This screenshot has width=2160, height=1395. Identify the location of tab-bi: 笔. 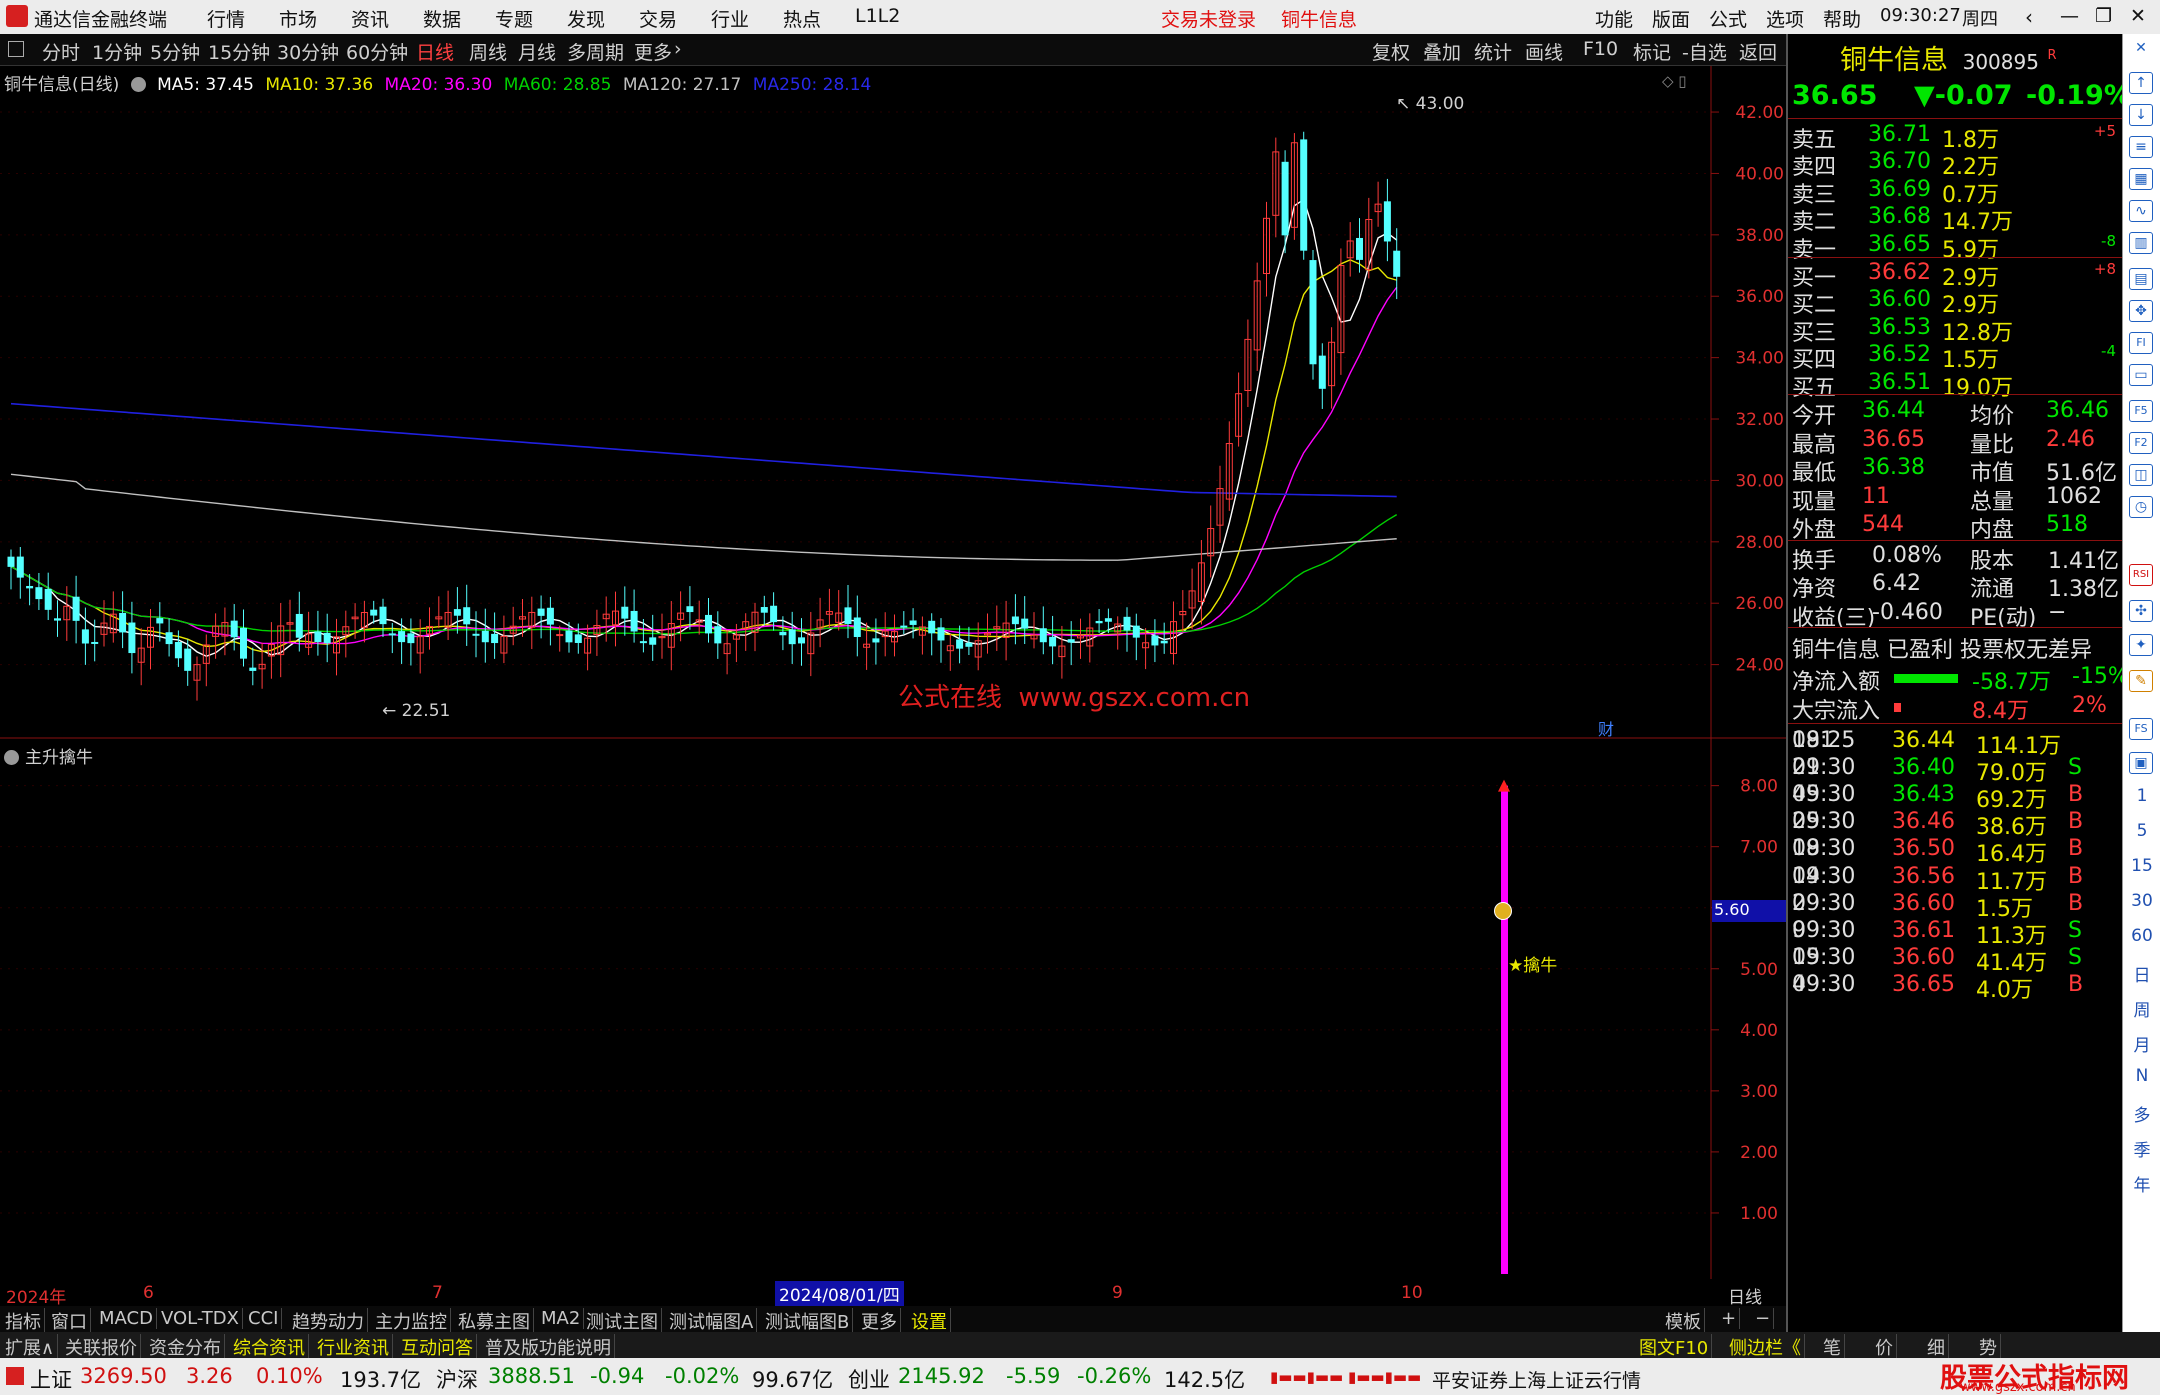
(1832, 1347).